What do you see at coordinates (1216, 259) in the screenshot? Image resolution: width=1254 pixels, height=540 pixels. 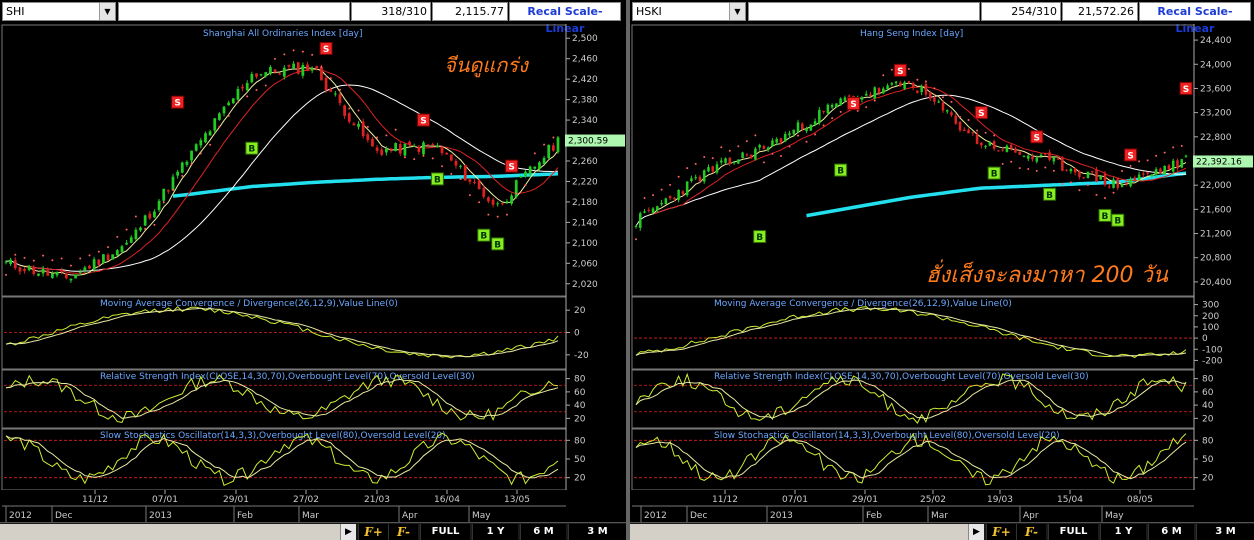 I see `y-tick-label: 20,800` at bounding box center [1216, 259].